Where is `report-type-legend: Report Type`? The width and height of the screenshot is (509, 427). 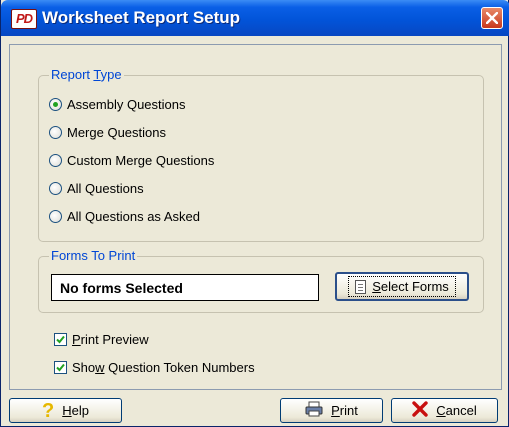
report-type-legend: Report Type is located at coordinates (86, 74).